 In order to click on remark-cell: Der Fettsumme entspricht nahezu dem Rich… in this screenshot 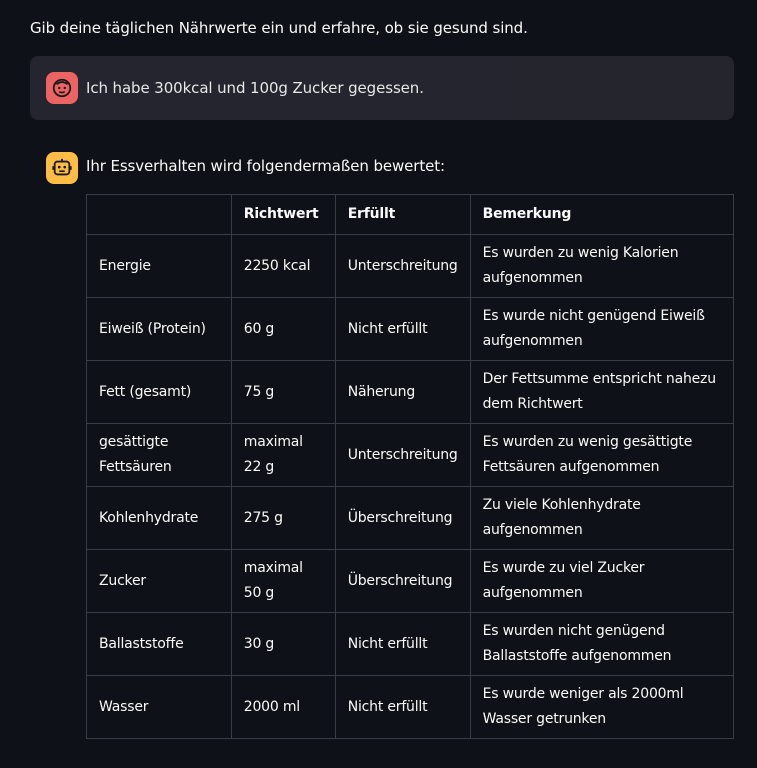, I will do `click(602, 392)`.